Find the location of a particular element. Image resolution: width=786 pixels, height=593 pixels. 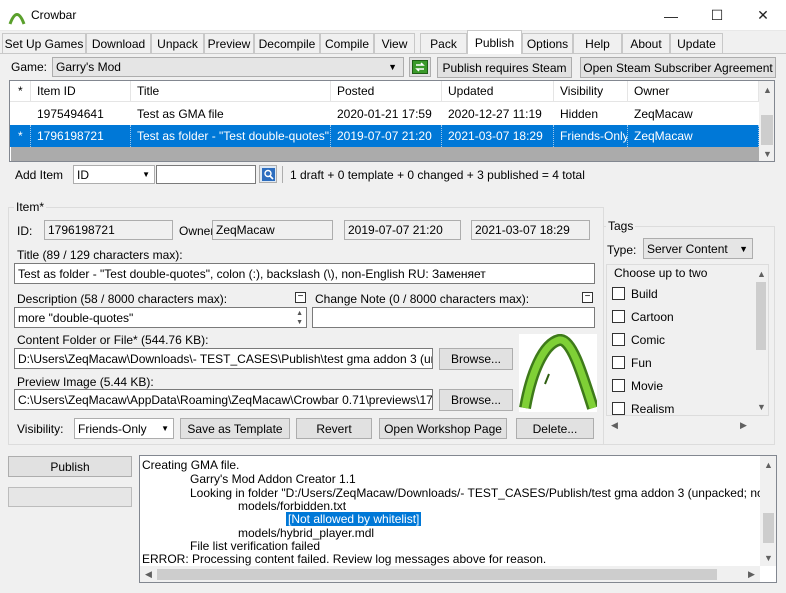

collapse-change-note-icon: − is located at coordinates (587, 297).